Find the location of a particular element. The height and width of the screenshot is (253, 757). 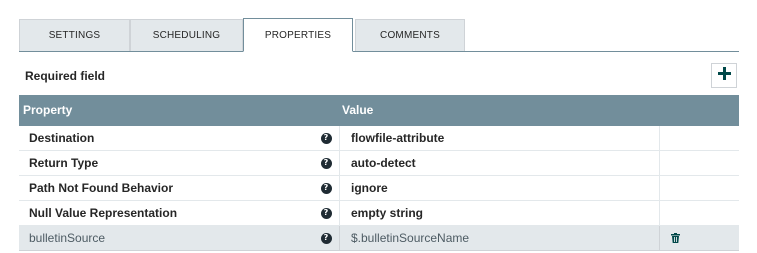

tab-scheduling: SCHEDULING is located at coordinates (186, 35).